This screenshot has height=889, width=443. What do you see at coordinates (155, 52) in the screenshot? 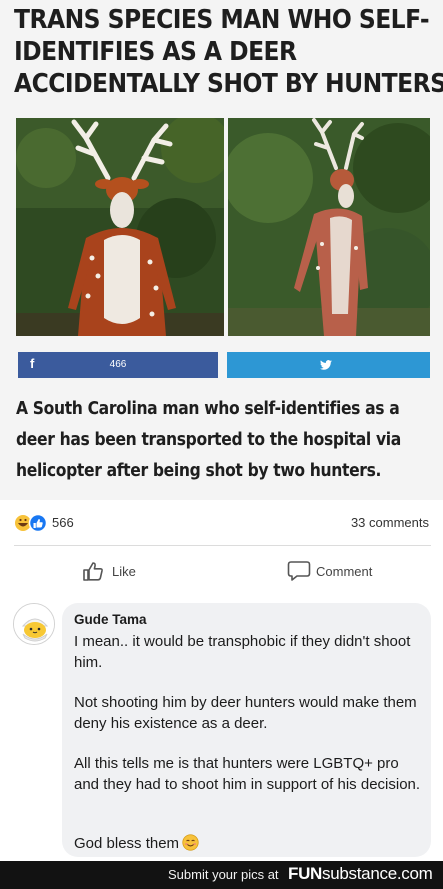
I see `headline-line: IDENTIFIES AS A DEER` at bounding box center [155, 52].